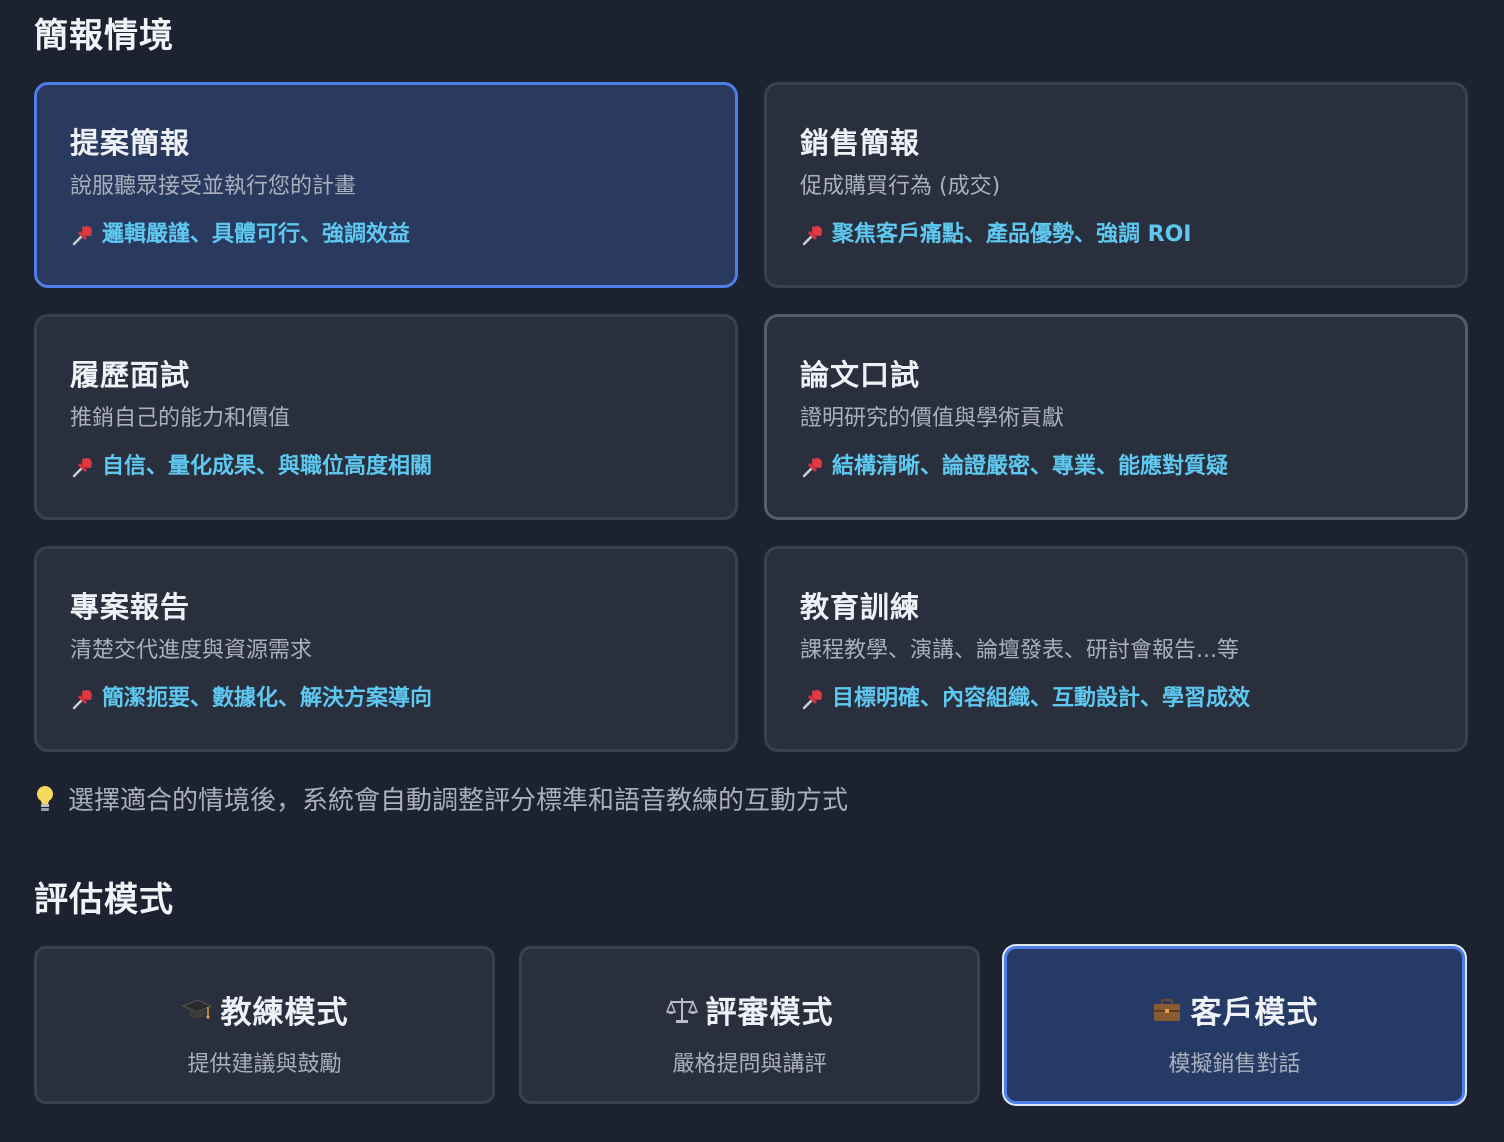 The width and height of the screenshot is (1504, 1142). Describe the element at coordinates (932, 418) in the screenshot. I see `scenario-card-desc: 證明研究的價值與學術貢獻` at that location.